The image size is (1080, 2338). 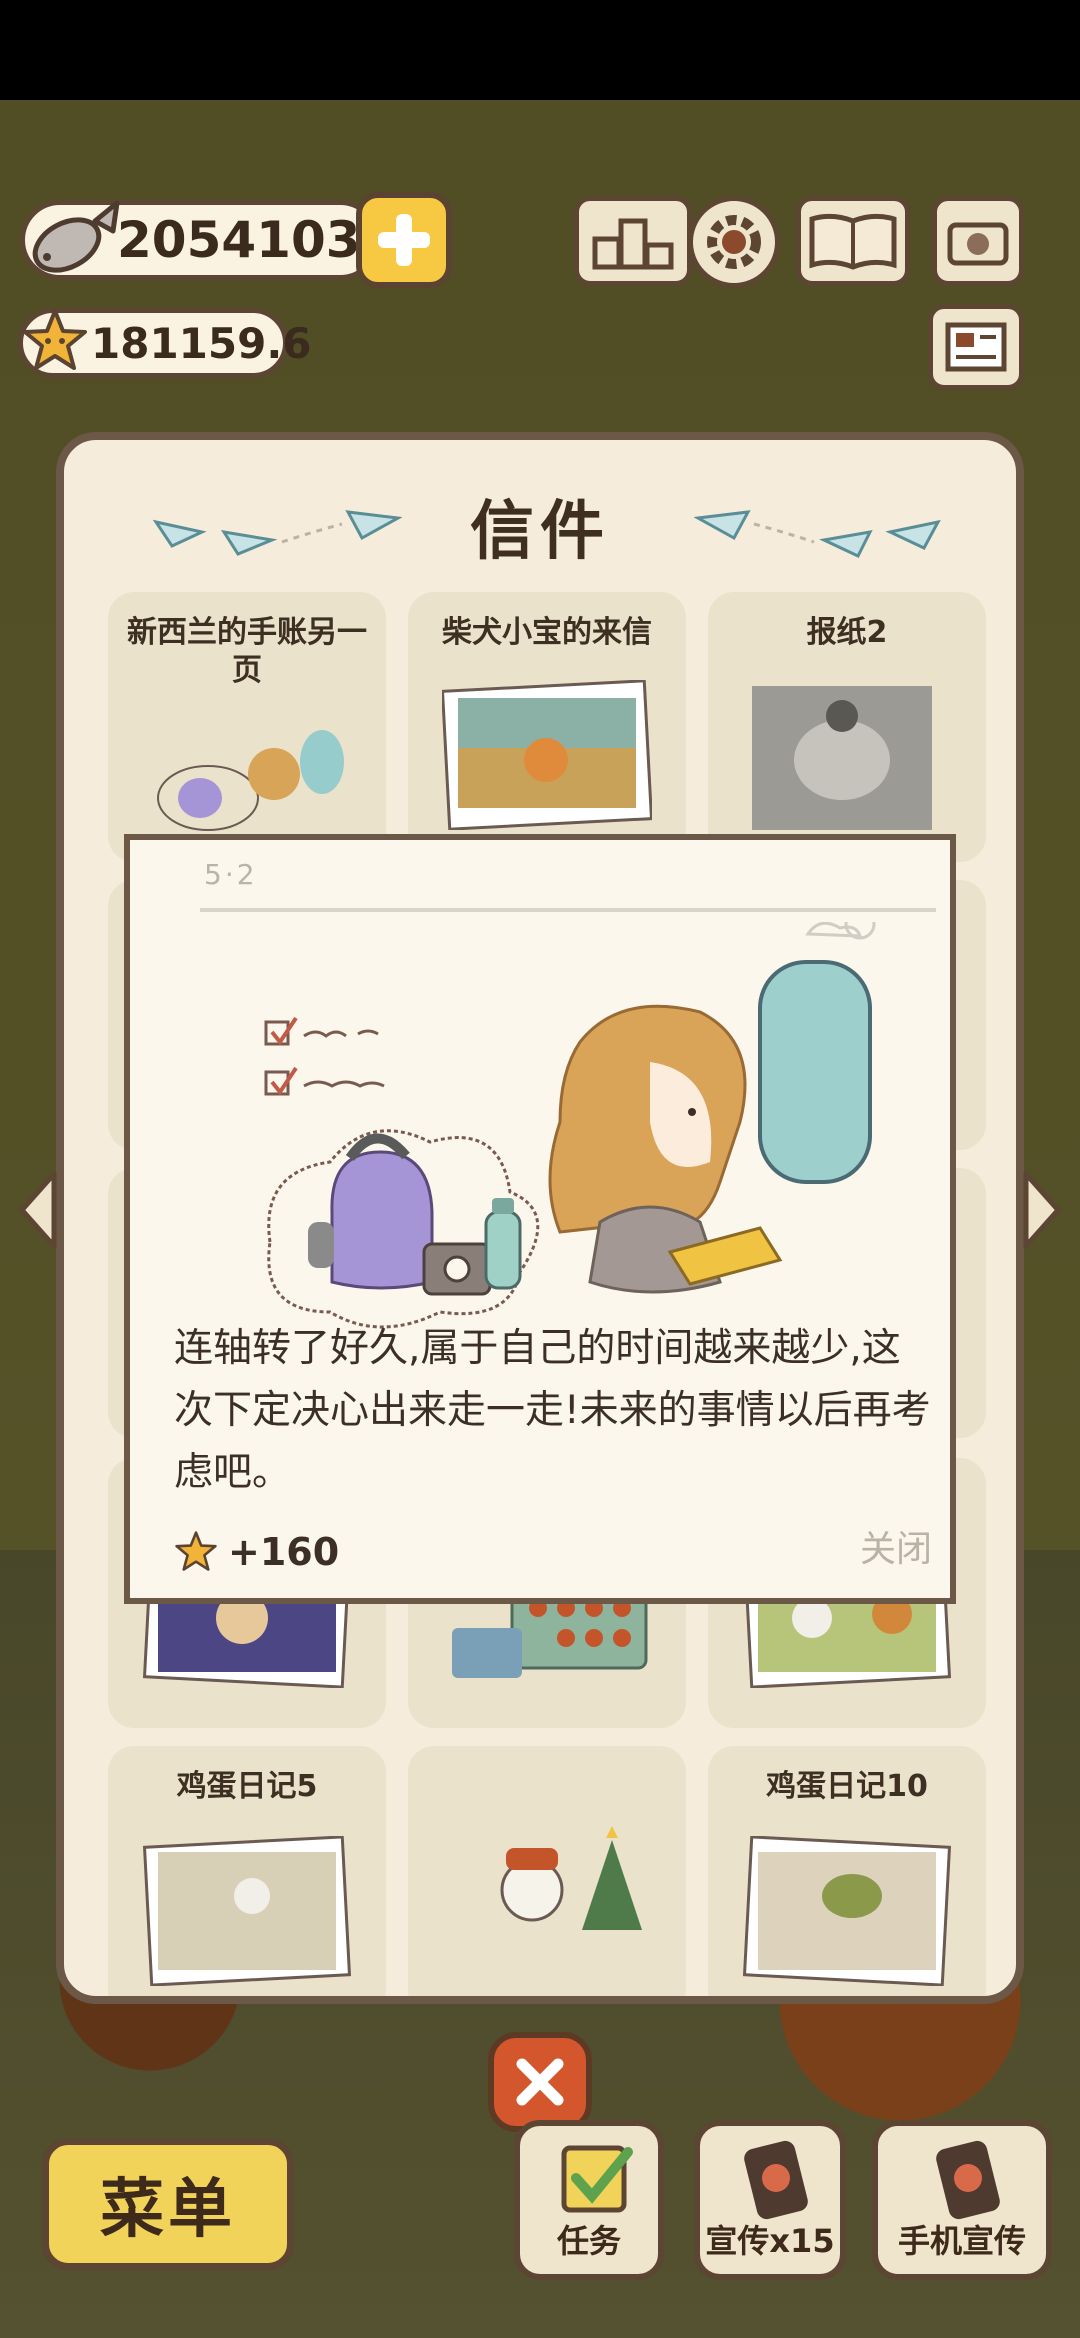 I want to click on letter-card, so click(x=547, y=1871).